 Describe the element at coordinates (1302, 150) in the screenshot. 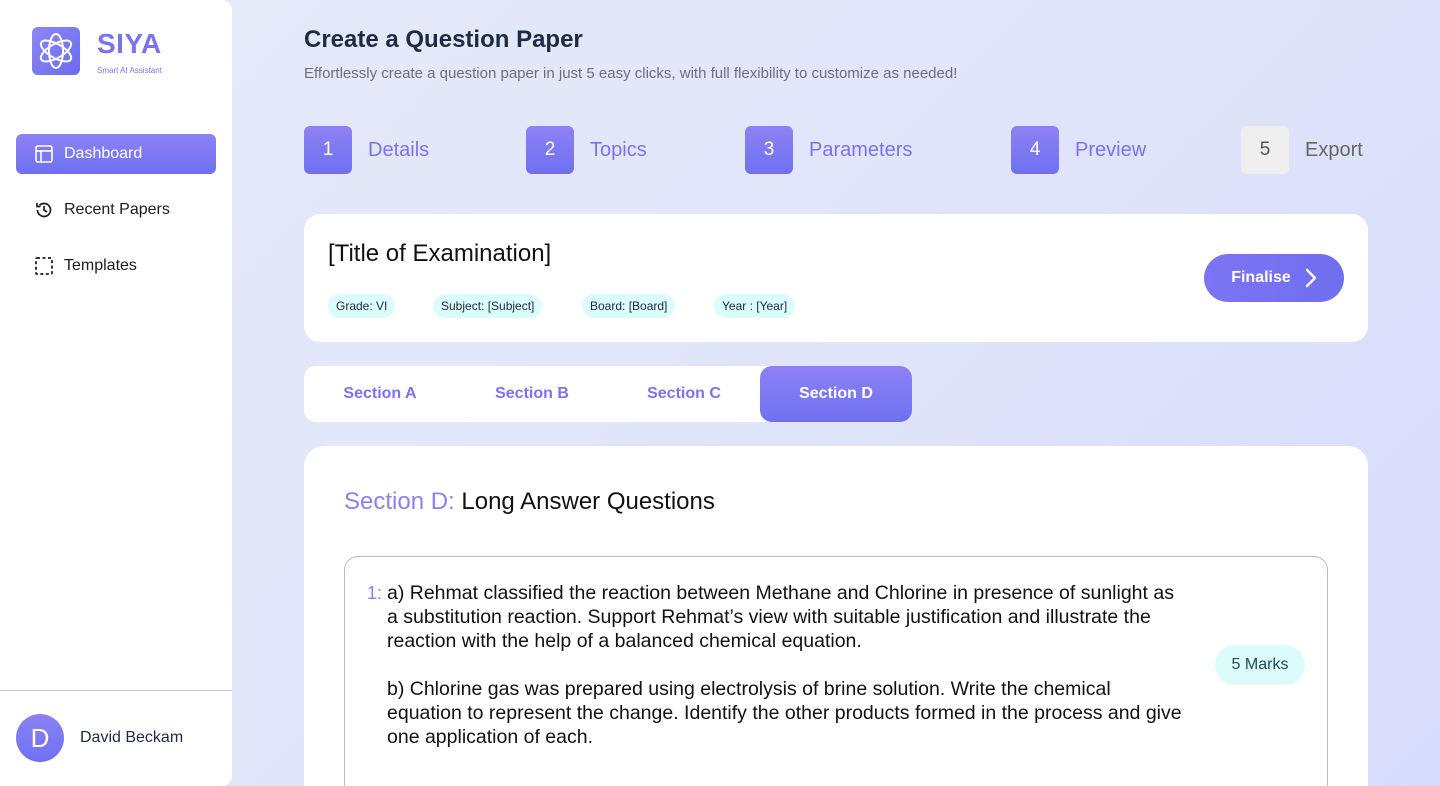

I see `step-export: 5 Export` at that location.